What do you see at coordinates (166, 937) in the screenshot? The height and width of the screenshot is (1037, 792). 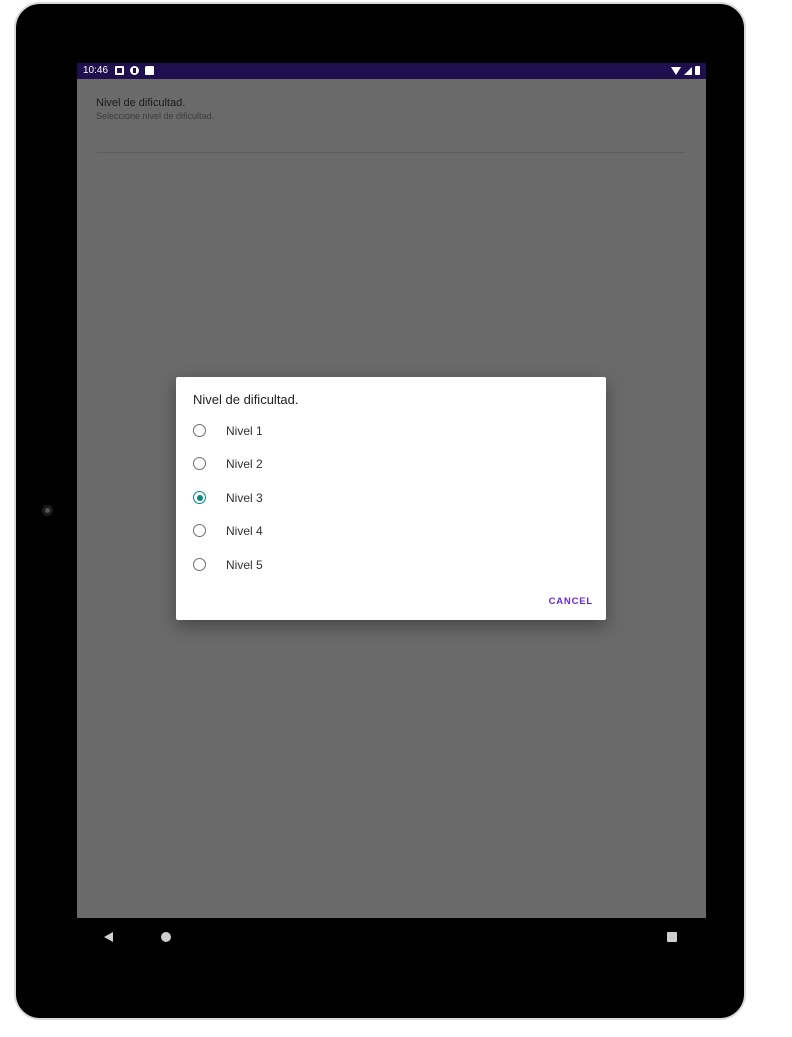 I see `home-icon` at bounding box center [166, 937].